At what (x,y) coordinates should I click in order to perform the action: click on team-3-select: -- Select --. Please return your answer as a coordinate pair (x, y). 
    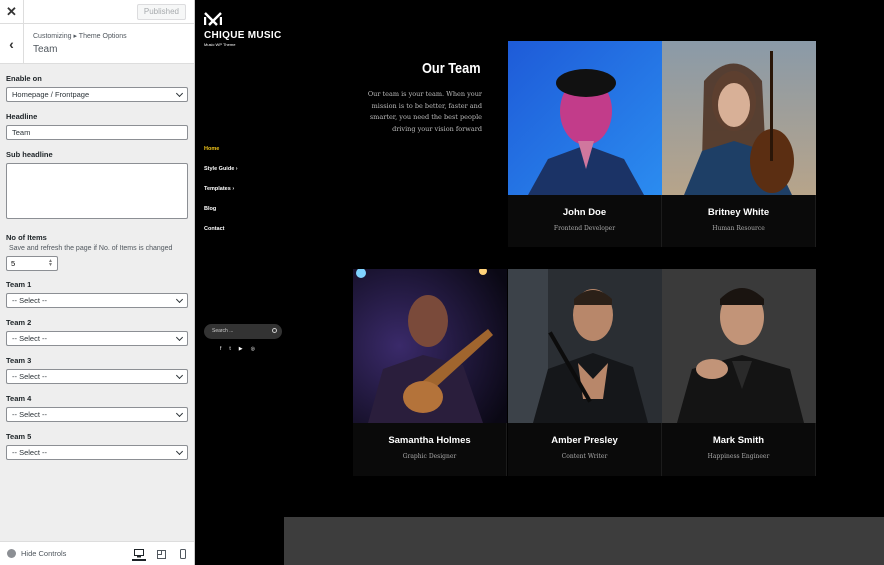
    Looking at the image, I should click on (97, 376).